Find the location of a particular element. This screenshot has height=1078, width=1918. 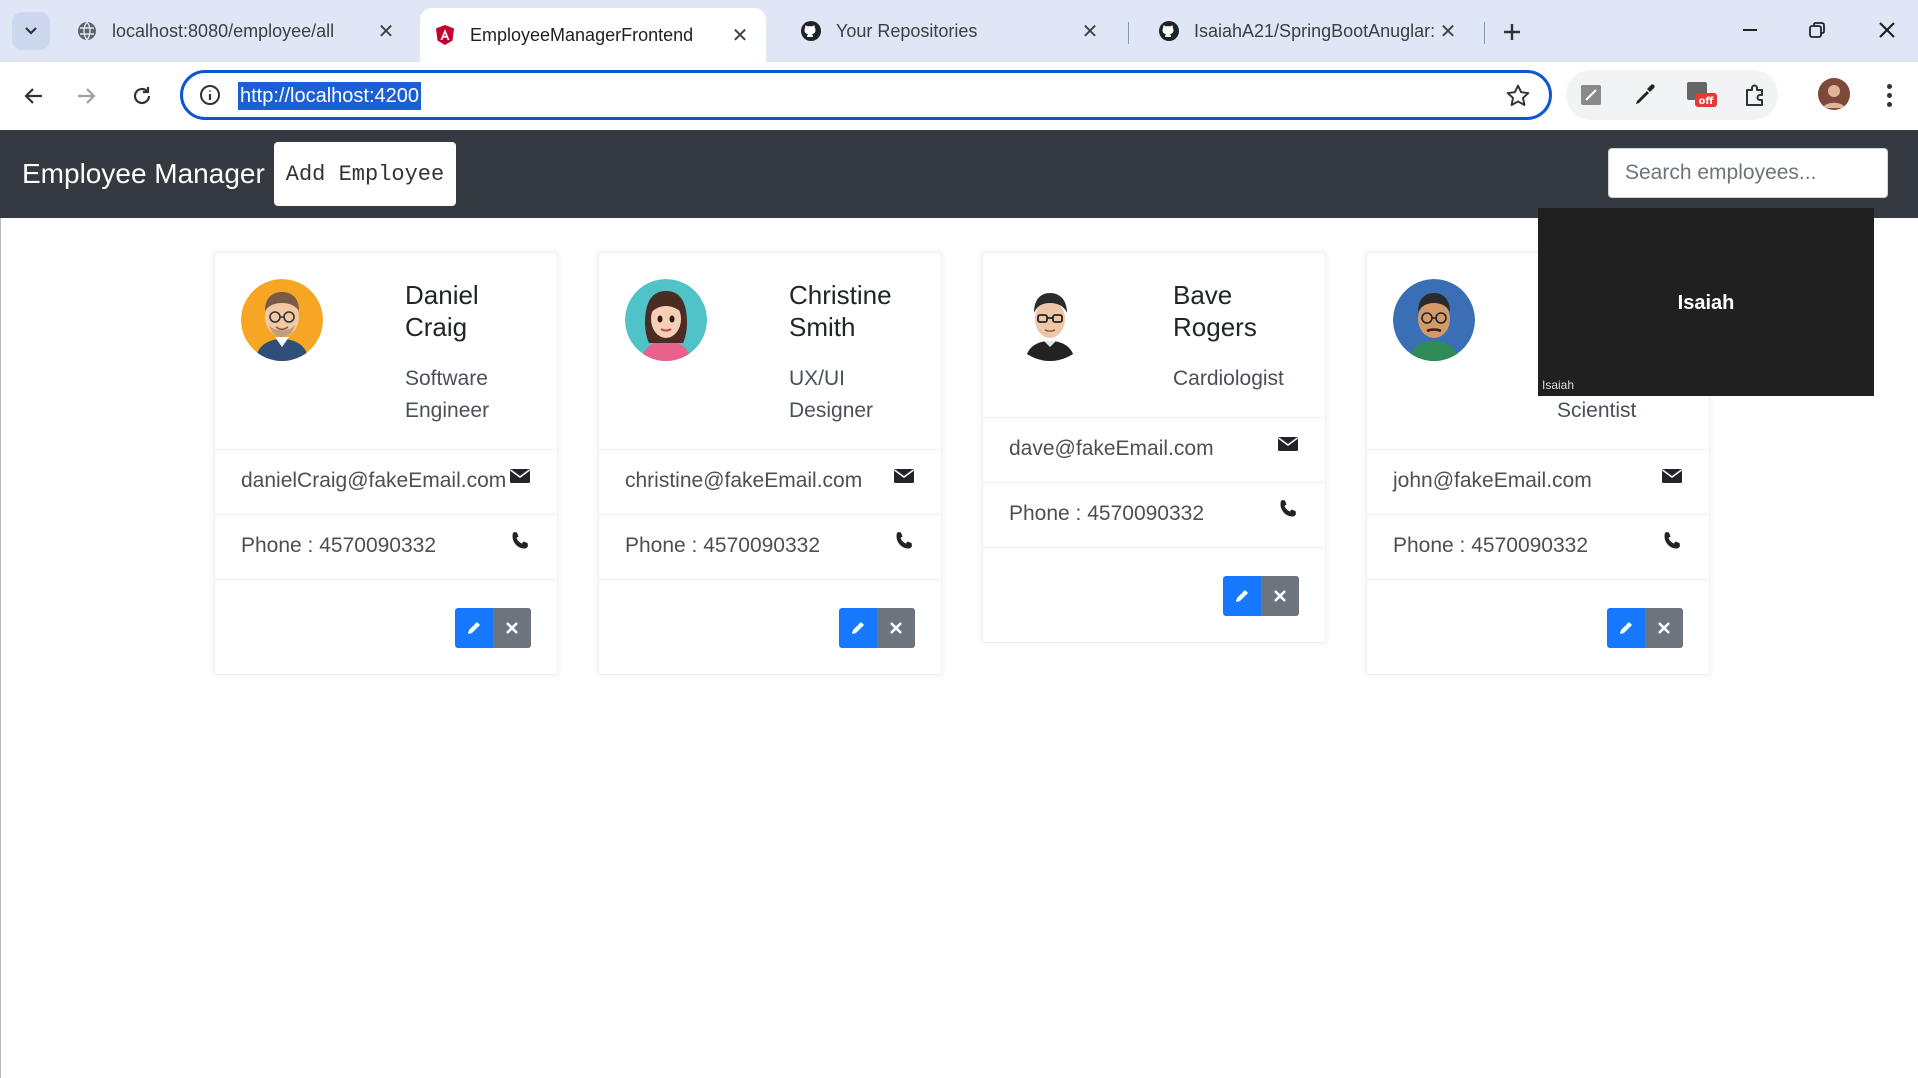

email-row: john@fakeEmail.com is located at coordinates (1538, 482).